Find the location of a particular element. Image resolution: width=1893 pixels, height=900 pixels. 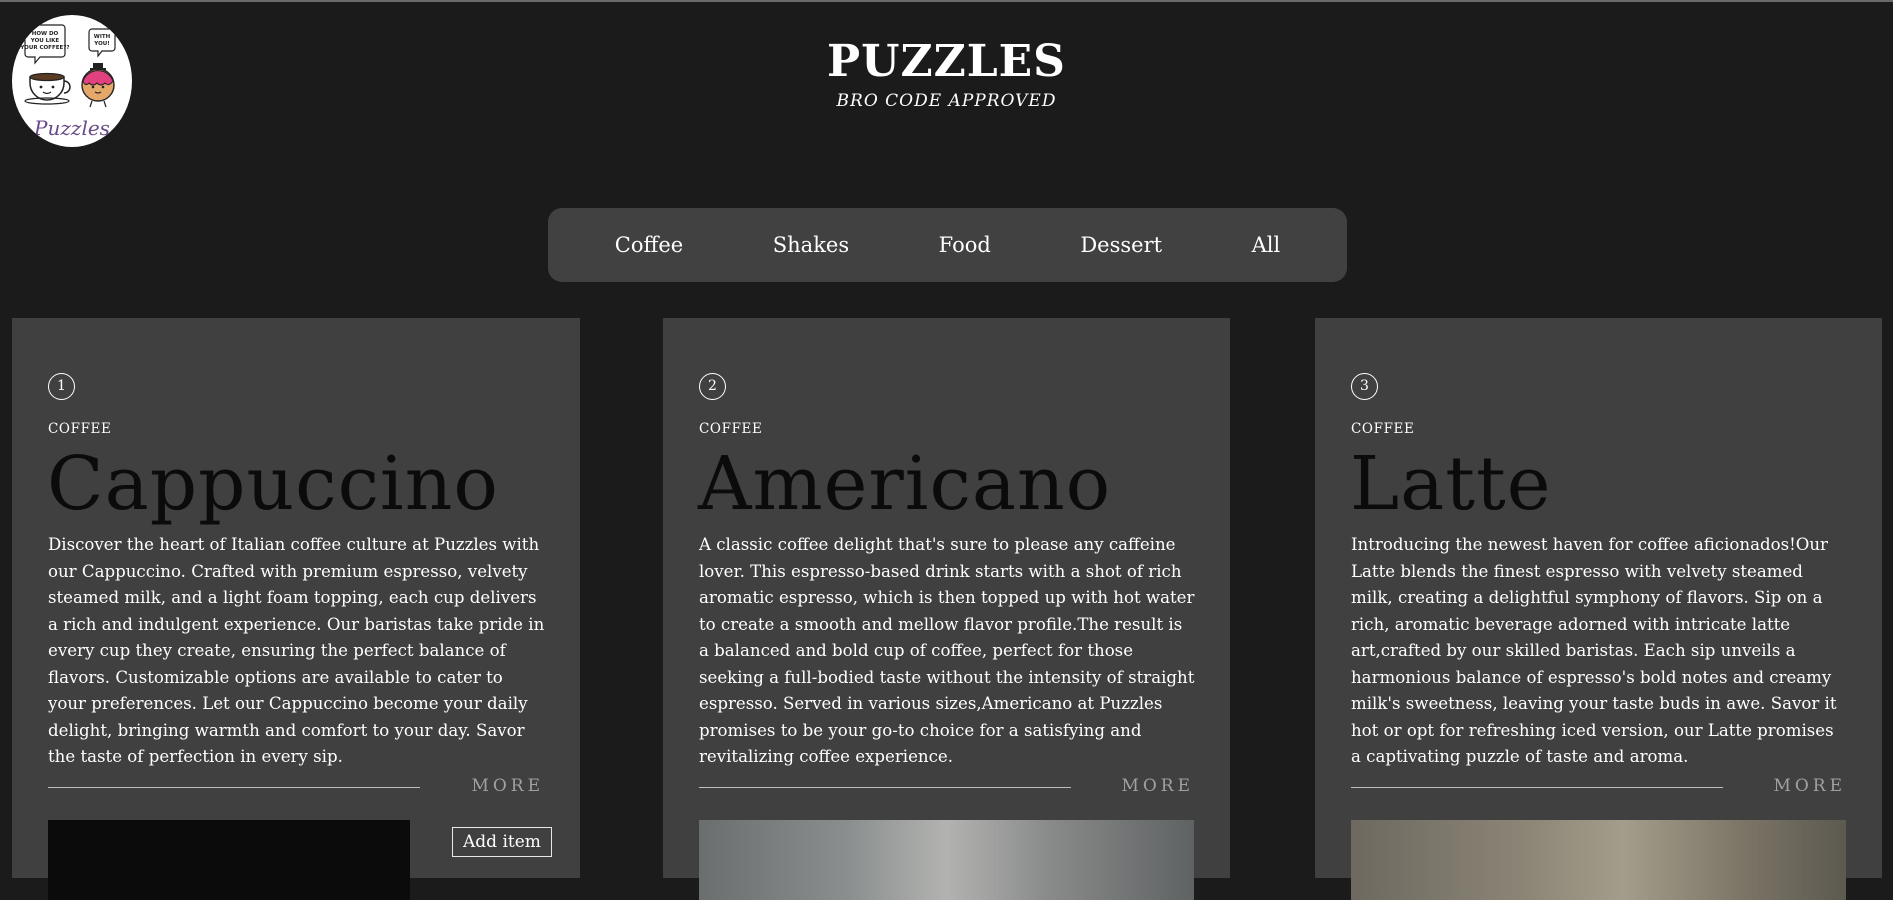

add-item-button: Add item is located at coordinates (502, 842).